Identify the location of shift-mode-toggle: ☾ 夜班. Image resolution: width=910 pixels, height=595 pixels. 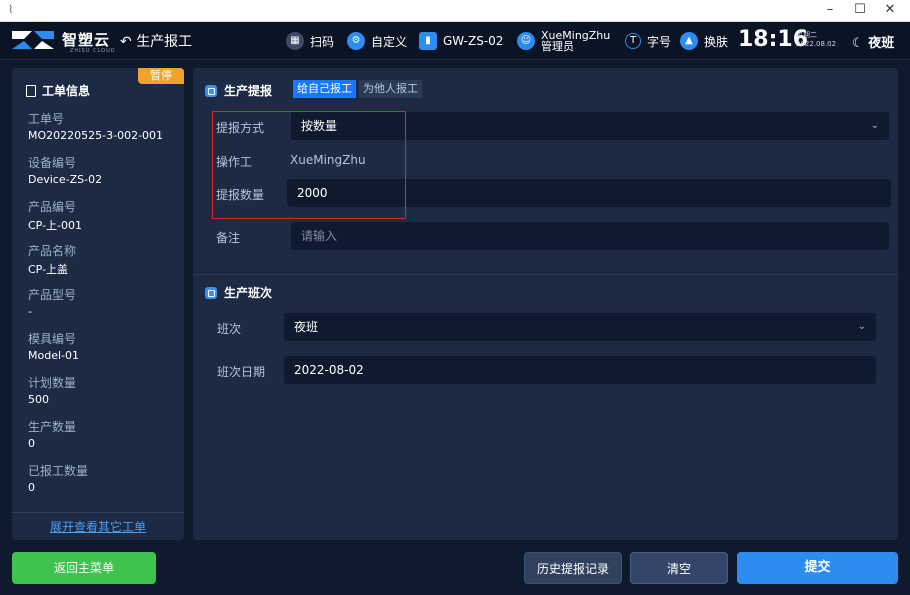
(873, 41).